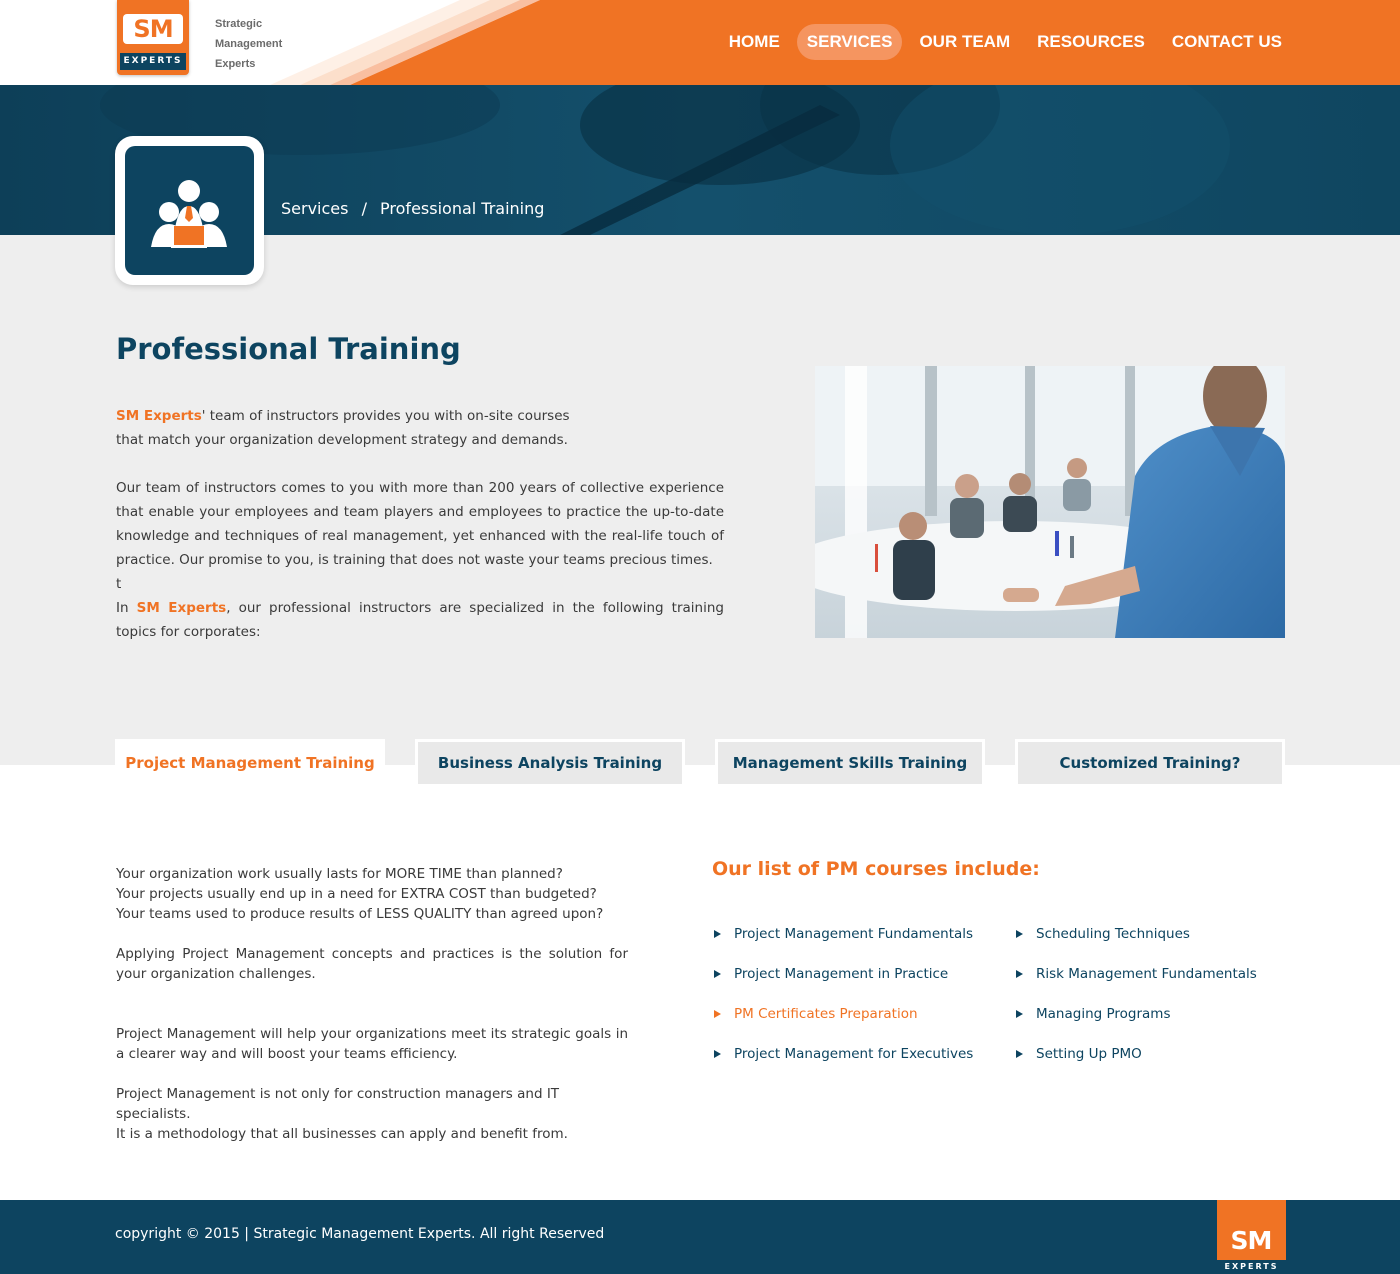 The image size is (1400, 1274). Describe the element at coordinates (876, 869) in the screenshot. I see `courses-title: Our list of PM courses include:` at that location.